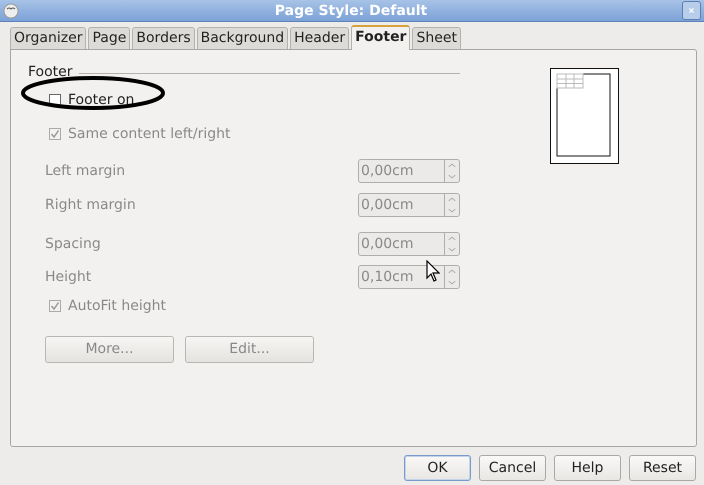 This screenshot has width=704, height=485. I want to click on dialog-button: Reset, so click(662, 468).